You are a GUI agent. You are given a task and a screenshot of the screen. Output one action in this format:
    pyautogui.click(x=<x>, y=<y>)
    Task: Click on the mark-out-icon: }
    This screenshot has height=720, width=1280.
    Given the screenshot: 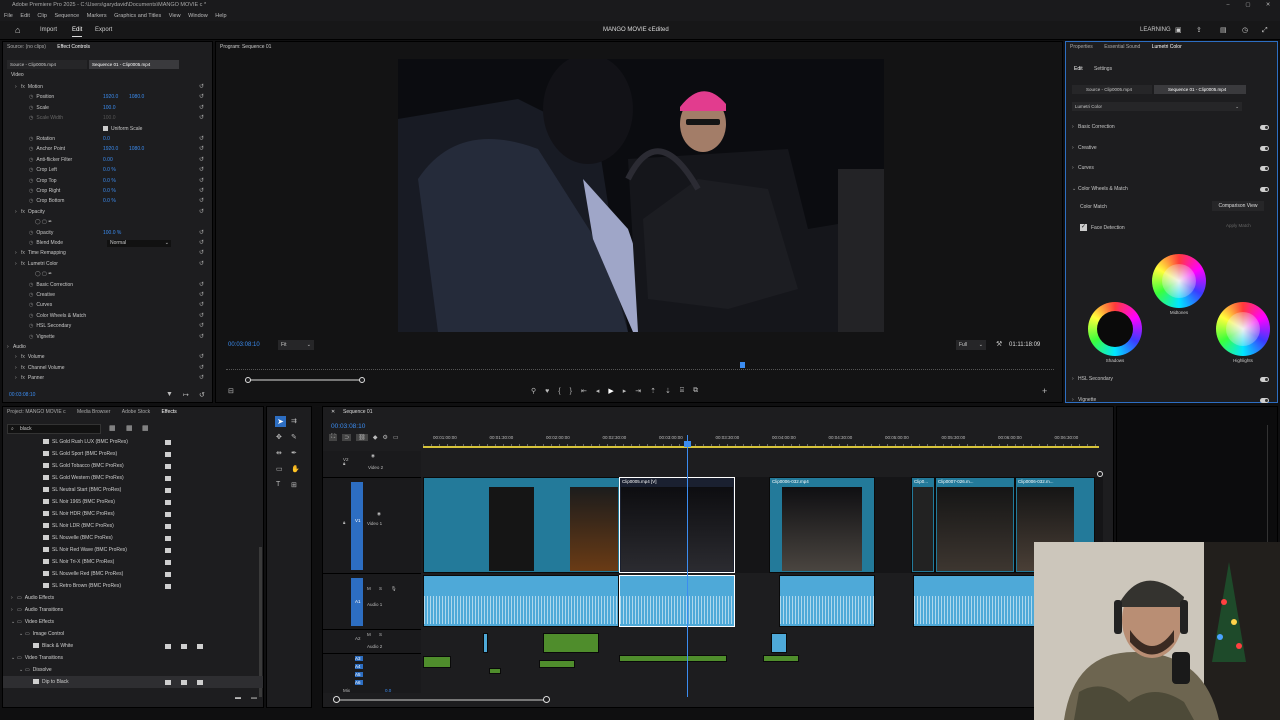 What is the action you would take?
    pyautogui.click(x=571, y=391)
    